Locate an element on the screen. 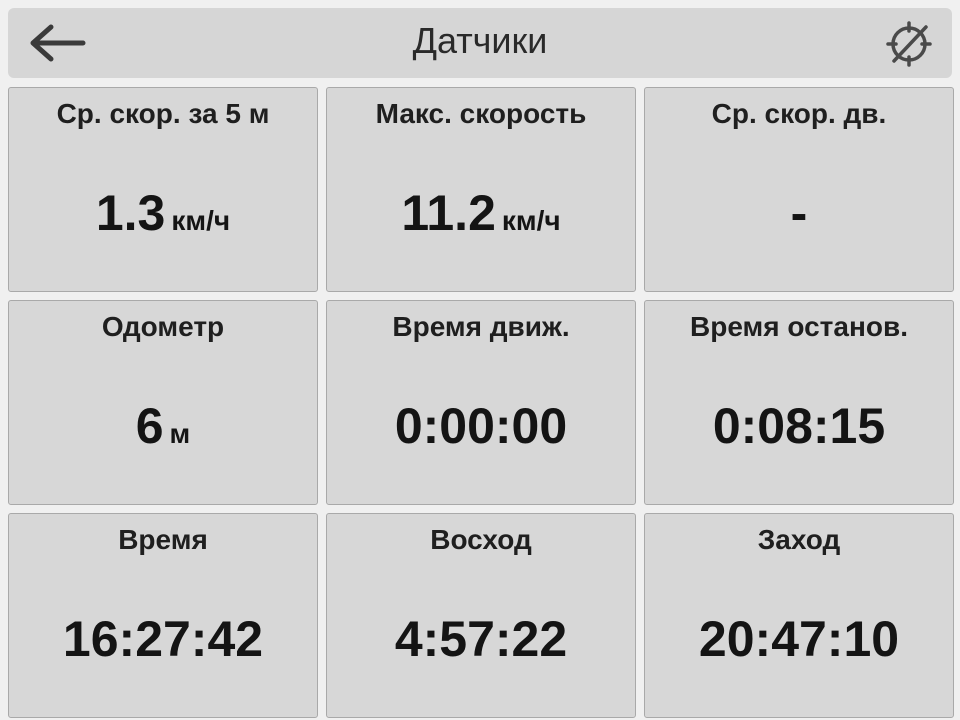 The height and width of the screenshot is (720, 960). top-bar: Датчики is located at coordinates (480, 43).